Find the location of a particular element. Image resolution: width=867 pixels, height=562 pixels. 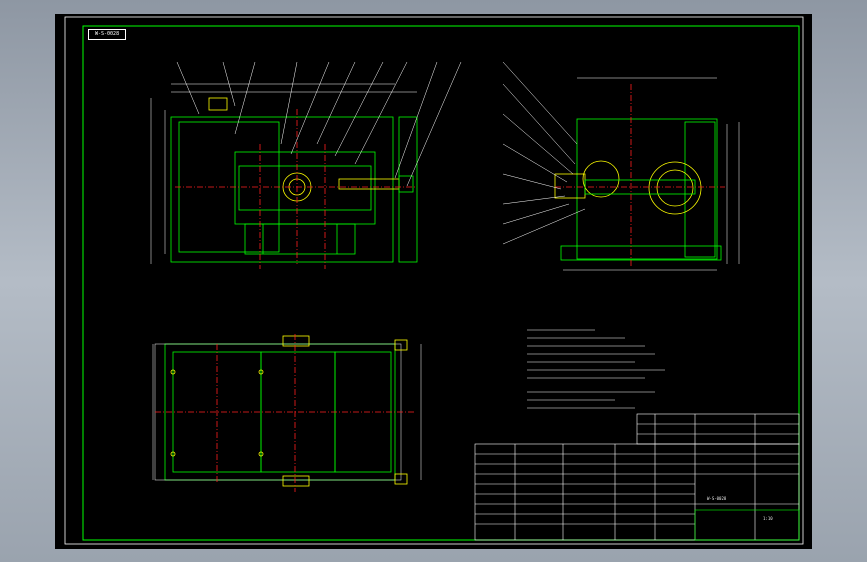

drawing-number: W-S-0028 is located at coordinates (717, 498).